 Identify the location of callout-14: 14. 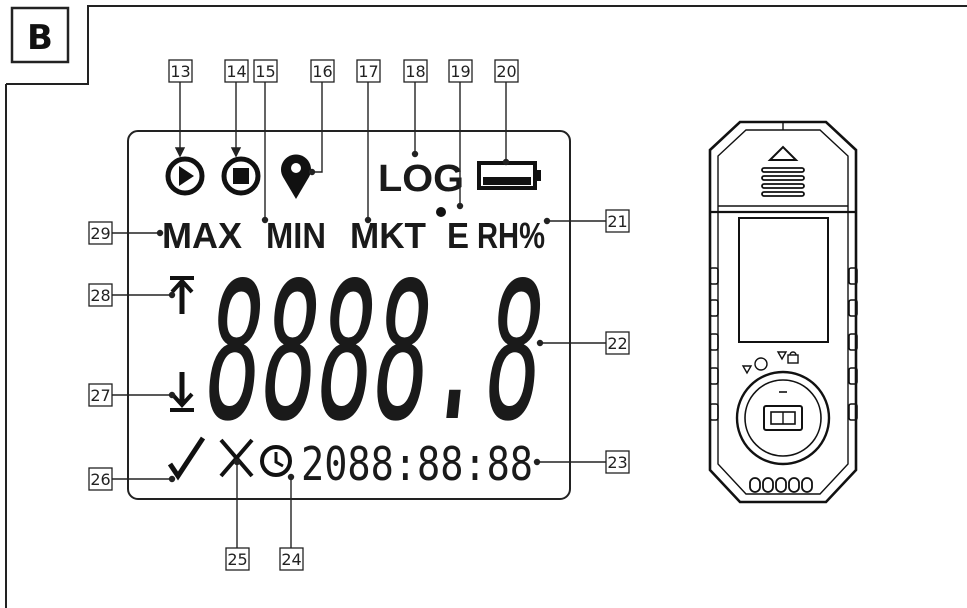
(236, 71).